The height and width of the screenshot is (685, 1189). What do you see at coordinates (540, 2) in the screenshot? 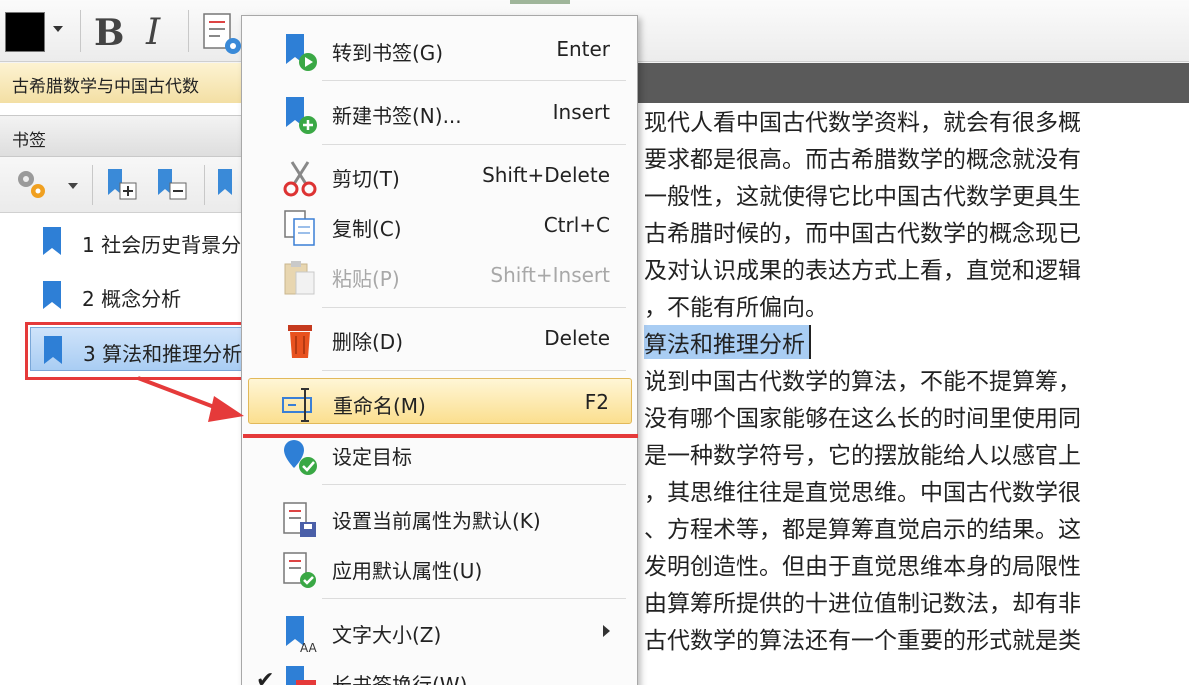
I see `toolbar-indicator` at bounding box center [540, 2].